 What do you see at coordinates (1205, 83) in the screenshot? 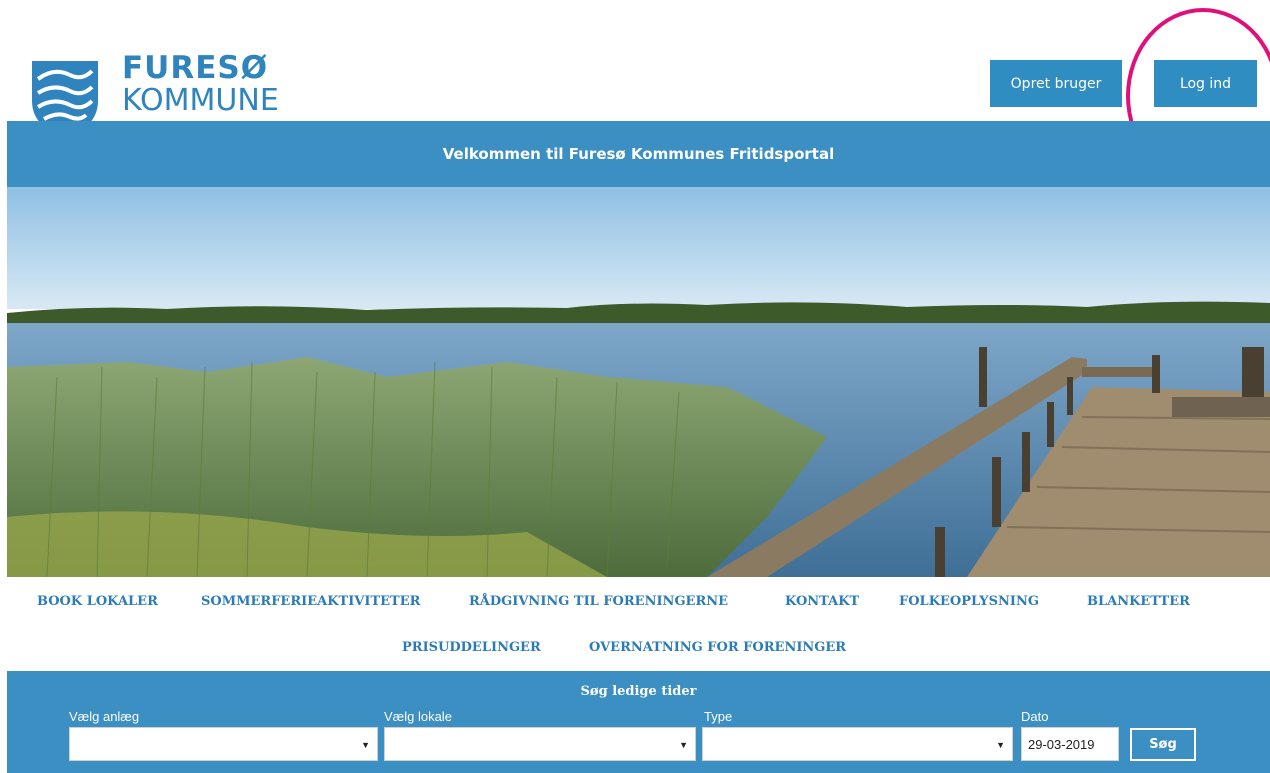
I see `login-button: Log ind` at bounding box center [1205, 83].